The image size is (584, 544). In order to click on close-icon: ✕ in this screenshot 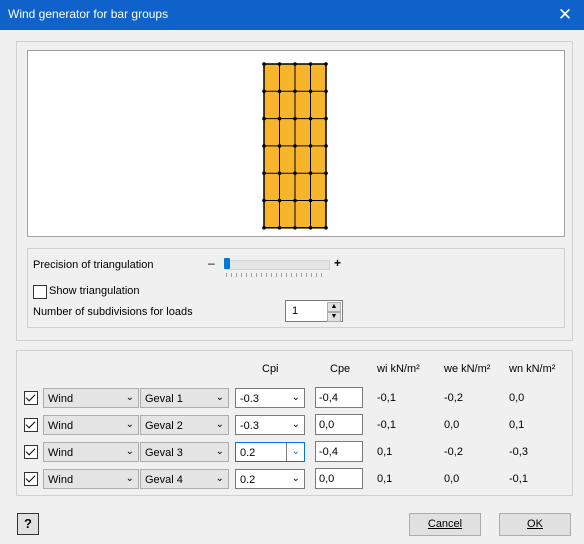, I will do `click(565, 15)`.